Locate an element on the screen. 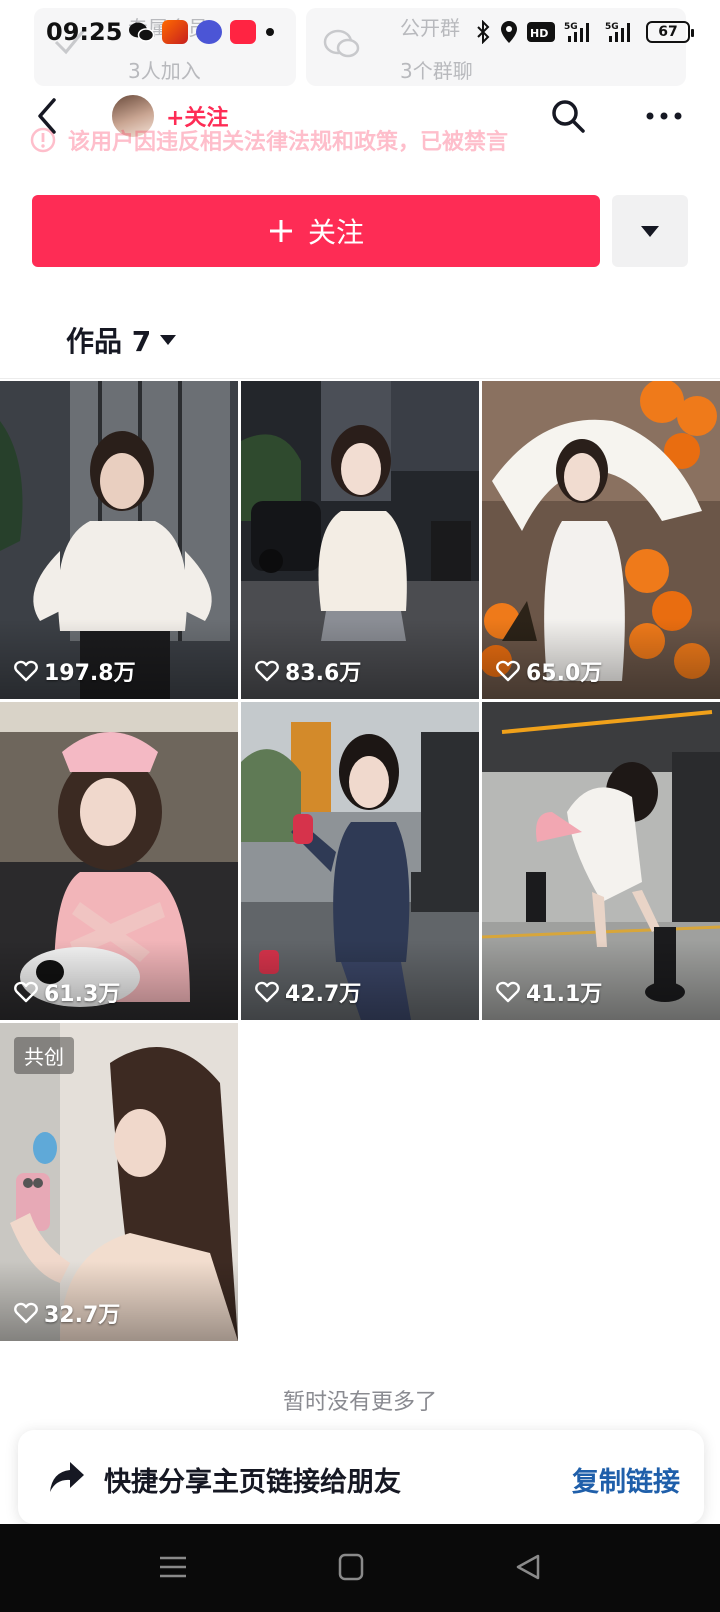 The image size is (720, 1612). cocreate-badge: 共创 is located at coordinates (44, 1055).